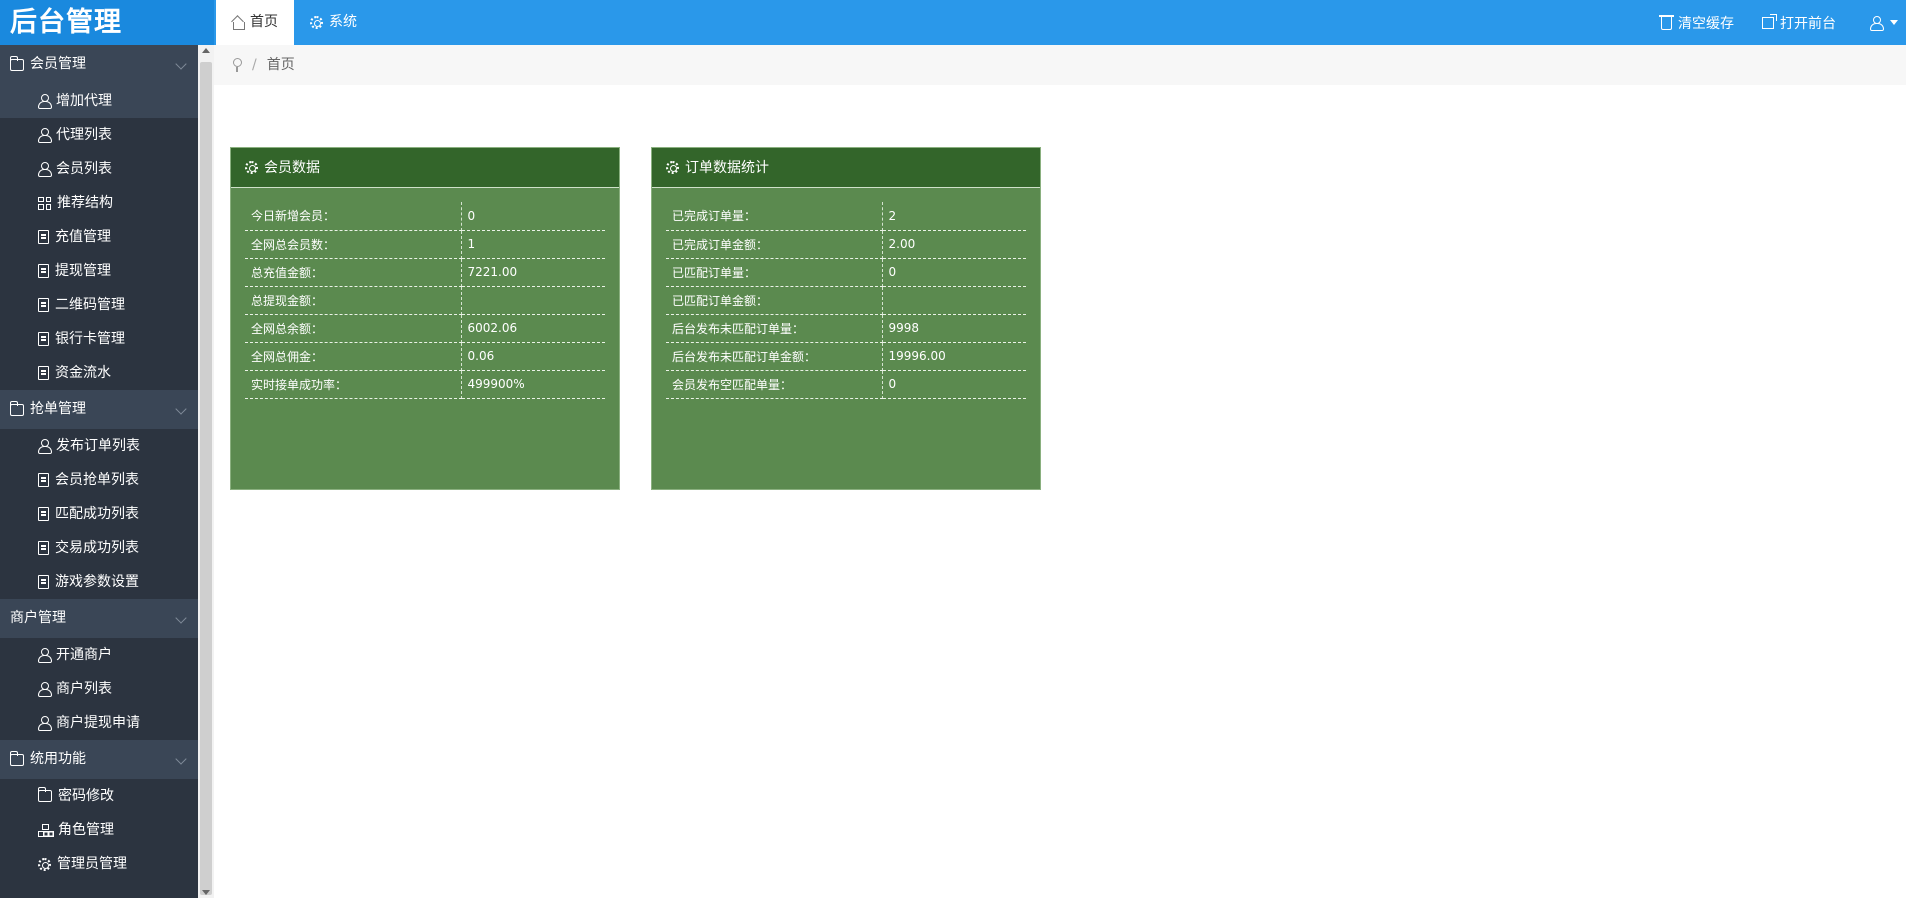 This screenshot has width=1906, height=898. Describe the element at coordinates (343, 22) in the screenshot. I see `tab-system-label: 系统` at that location.